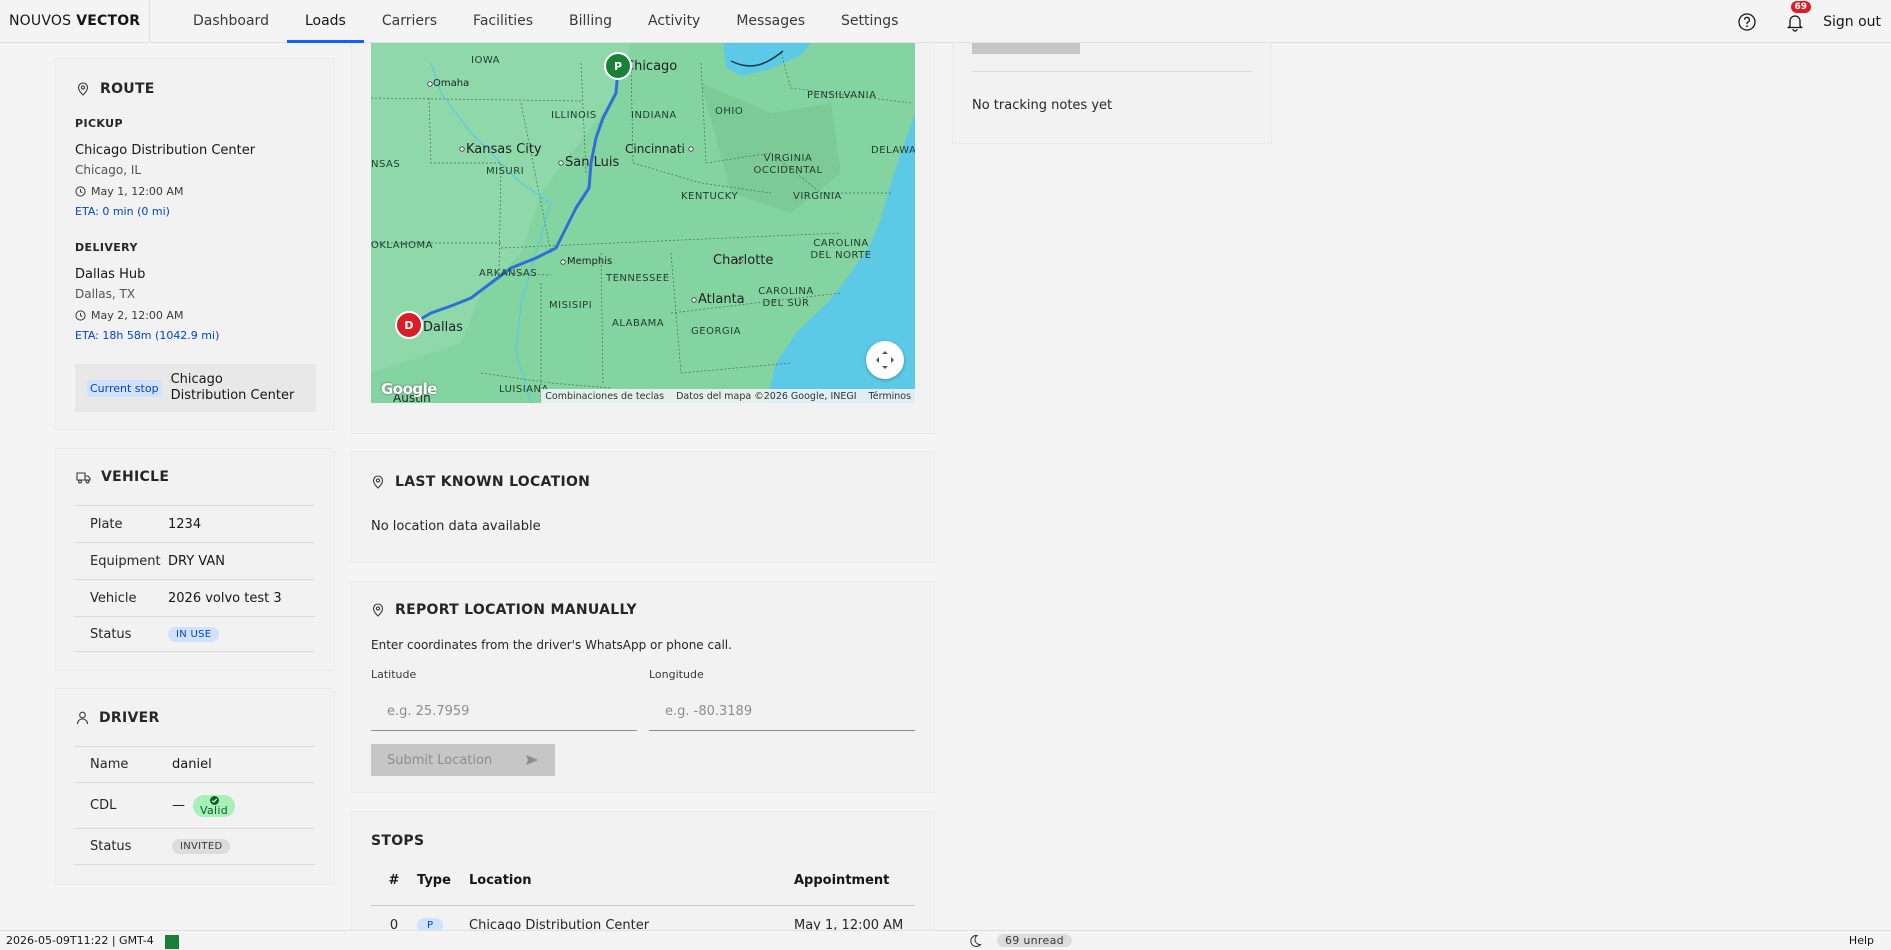 The width and height of the screenshot is (1891, 950). What do you see at coordinates (500, 880) in the screenshot?
I see `col-location: Location` at bounding box center [500, 880].